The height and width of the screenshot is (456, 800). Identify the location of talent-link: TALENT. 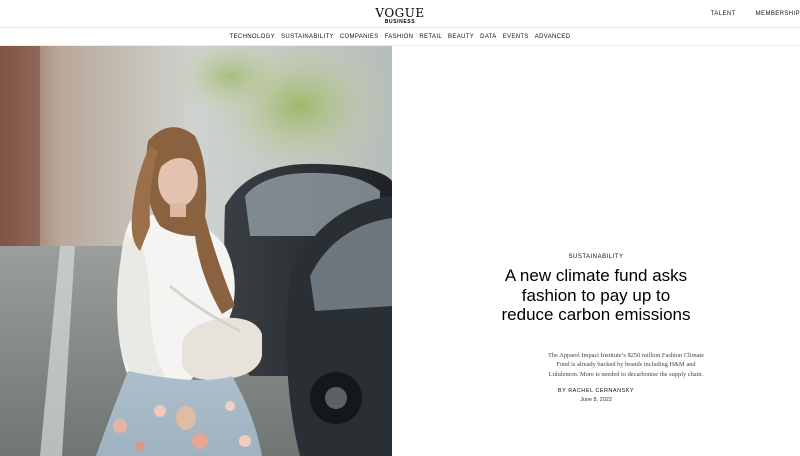
(723, 14).